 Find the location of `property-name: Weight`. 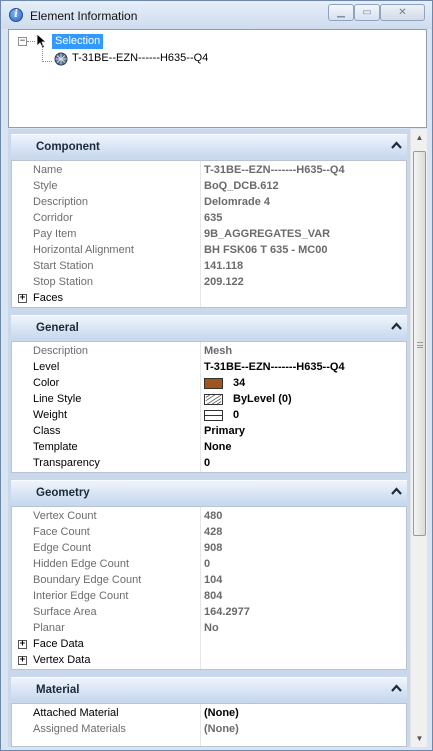

property-name: Weight is located at coordinates (50, 415).